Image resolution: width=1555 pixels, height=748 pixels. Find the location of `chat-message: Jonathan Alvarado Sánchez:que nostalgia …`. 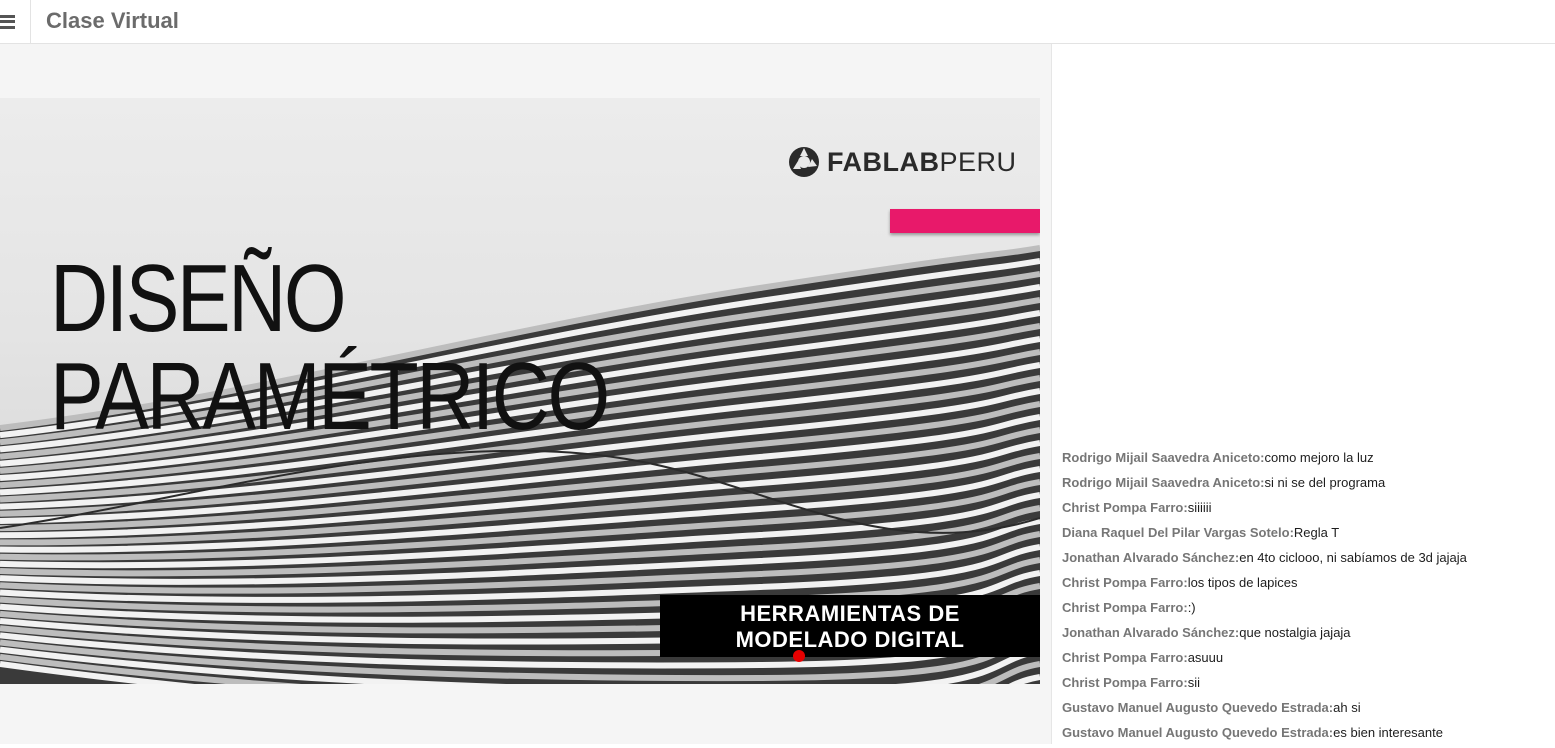

chat-message: Jonathan Alvarado Sánchez:que nostalgia … is located at coordinates (1307, 635).